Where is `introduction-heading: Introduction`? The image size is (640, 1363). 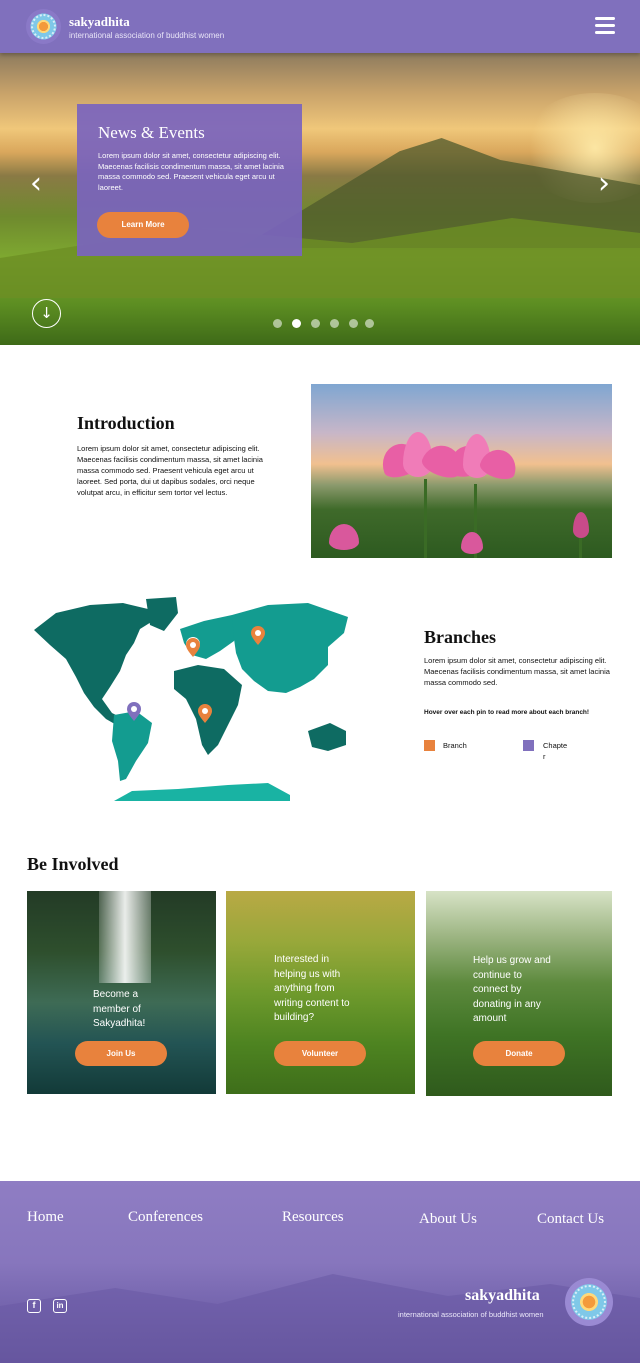 introduction-heading: Introduction is located at coordinates (126, 423).